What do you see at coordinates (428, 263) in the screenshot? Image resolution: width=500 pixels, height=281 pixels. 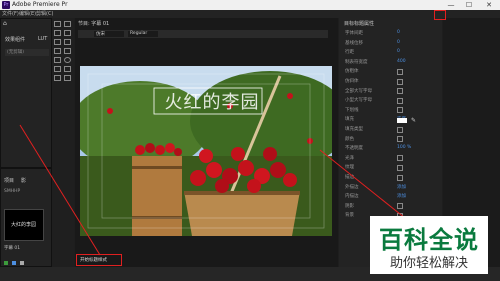 I see `watermark-subtitle: 助你轻松解决` at bounding box center [428, 263].